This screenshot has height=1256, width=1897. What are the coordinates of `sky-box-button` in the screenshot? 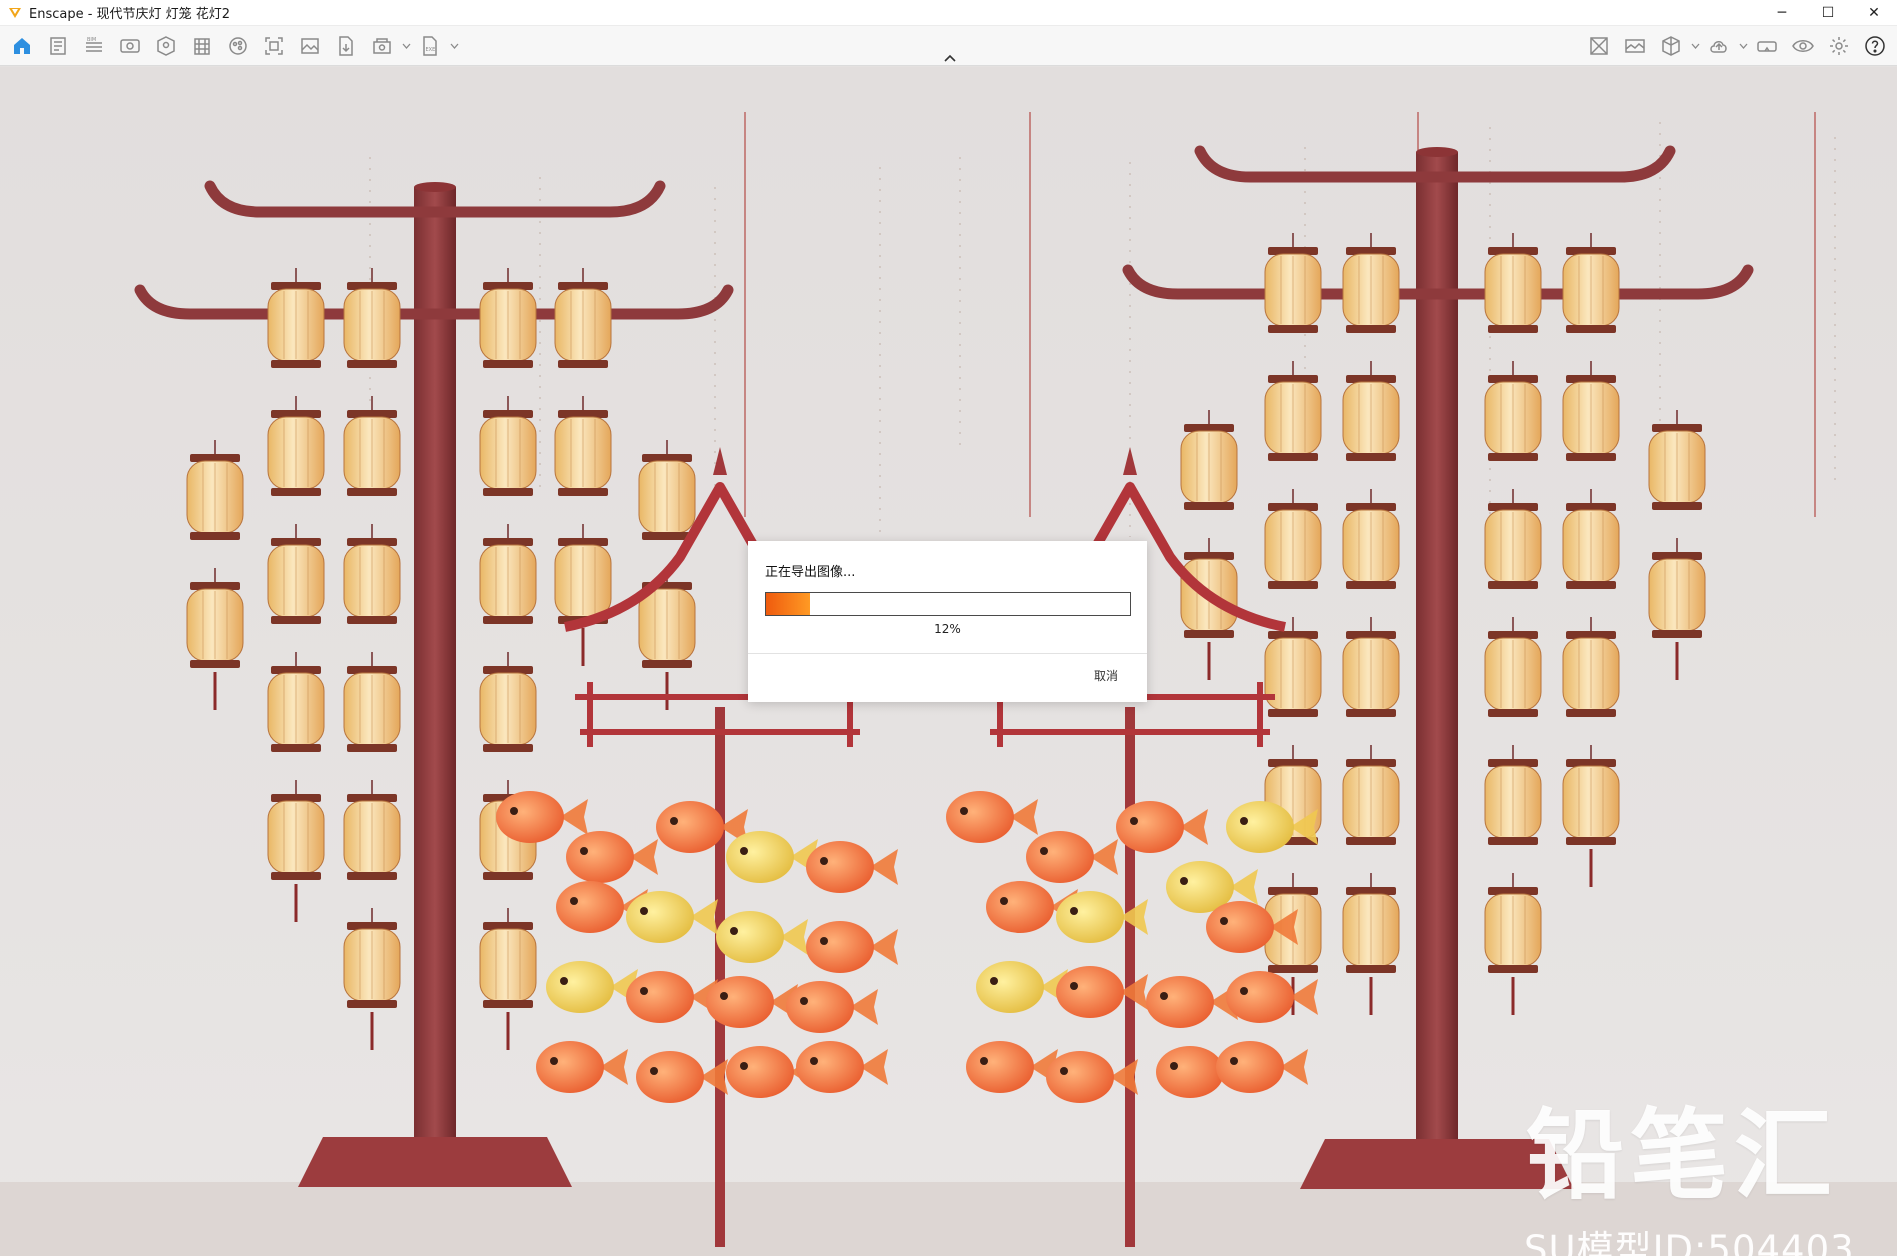 It's located at (1599, 46).